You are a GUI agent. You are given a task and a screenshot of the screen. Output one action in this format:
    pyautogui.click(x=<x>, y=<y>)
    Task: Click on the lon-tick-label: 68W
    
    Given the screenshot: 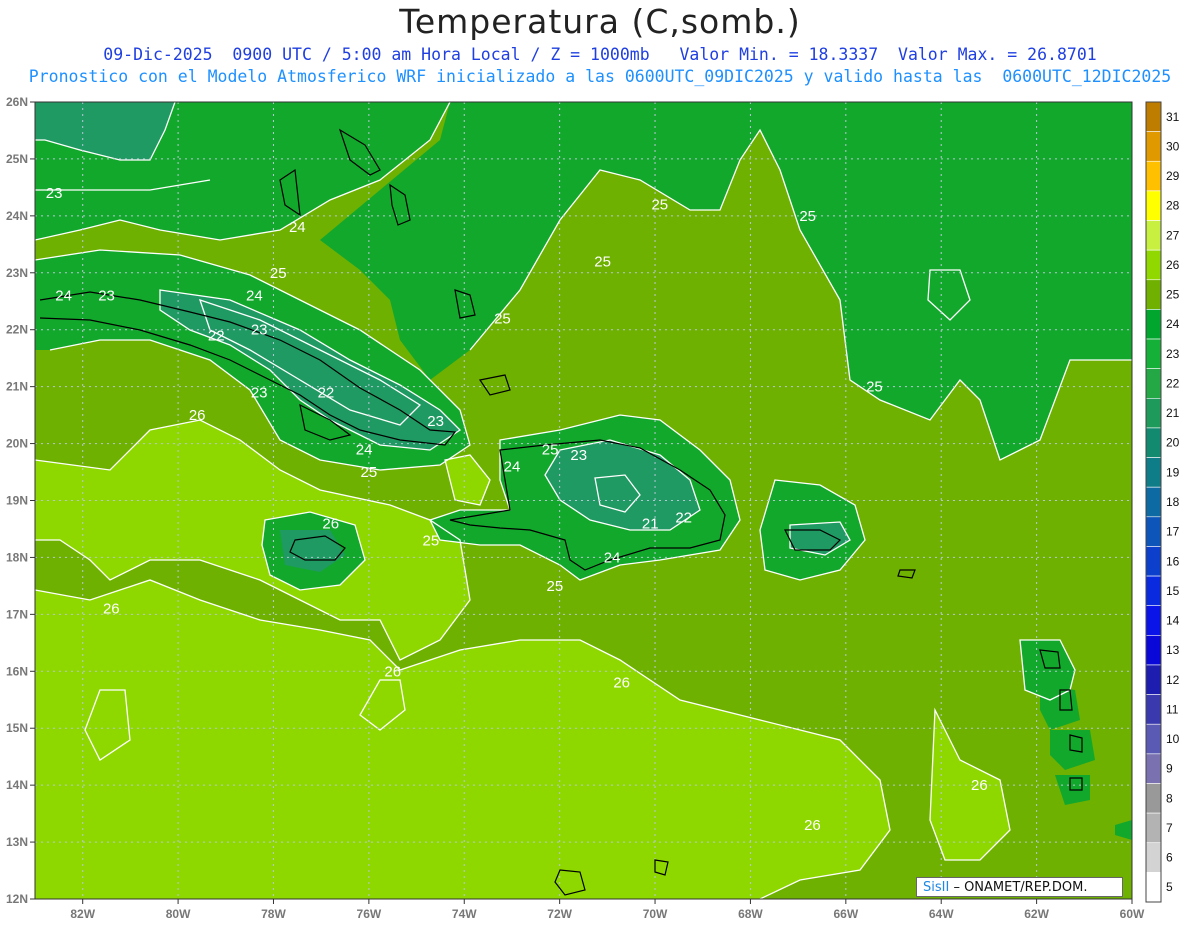 What is the action you would take?
    pyautogui.click(x=750, y=914)
    